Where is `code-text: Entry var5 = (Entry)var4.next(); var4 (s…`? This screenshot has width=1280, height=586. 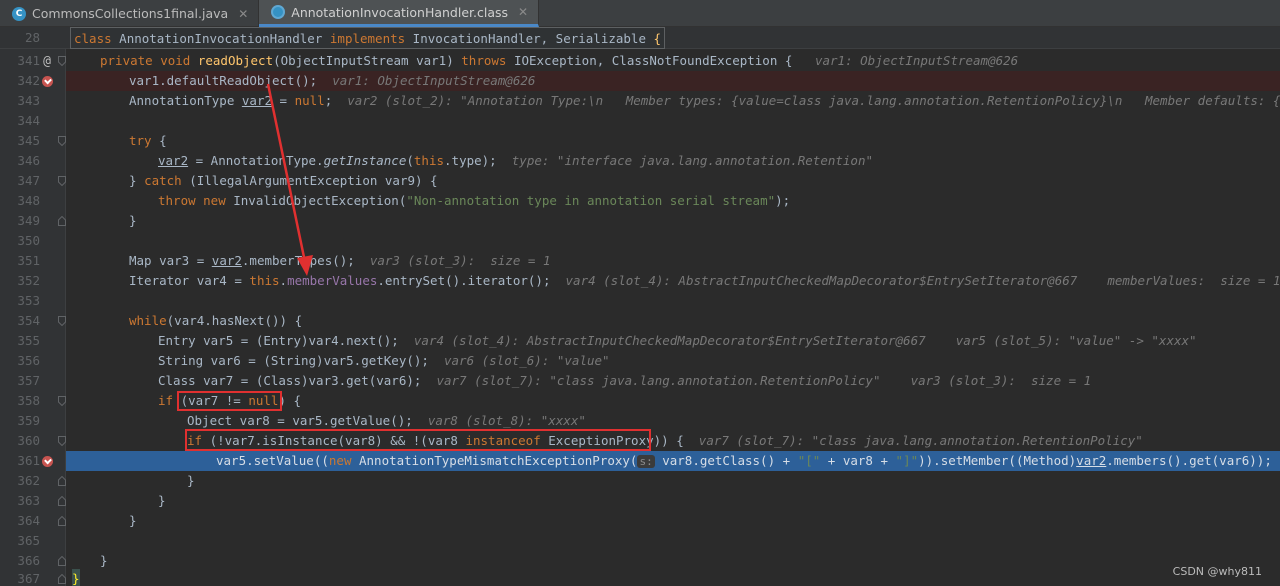 code-text: Entry var5 = (Entry)var4.next(); var4 (s… is located at coordinates (677, 341).